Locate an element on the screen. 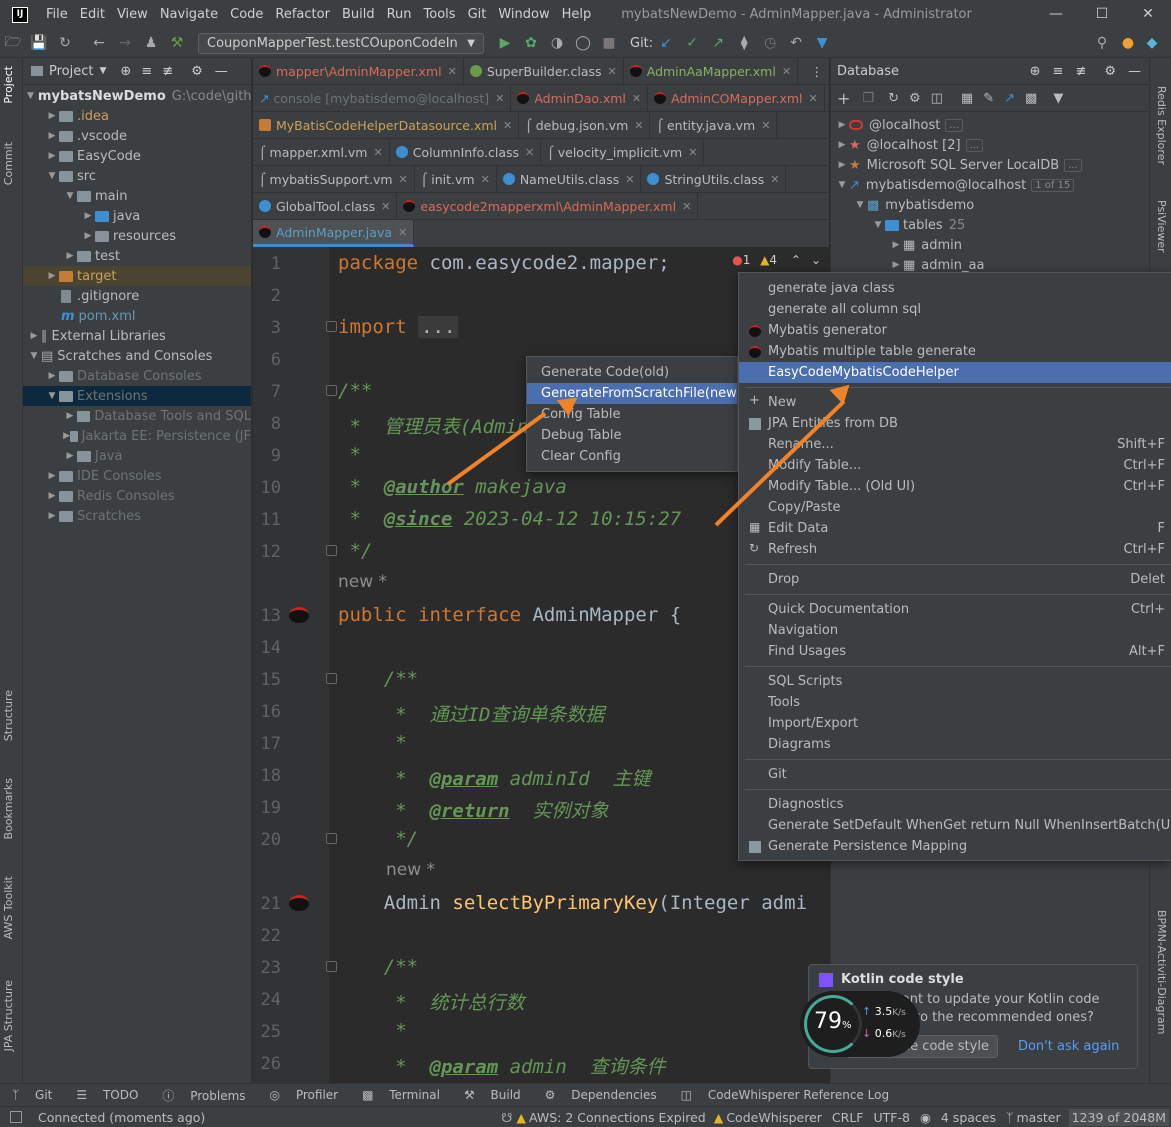  line-separator: CRLF is located at coordinates (848, 1117).